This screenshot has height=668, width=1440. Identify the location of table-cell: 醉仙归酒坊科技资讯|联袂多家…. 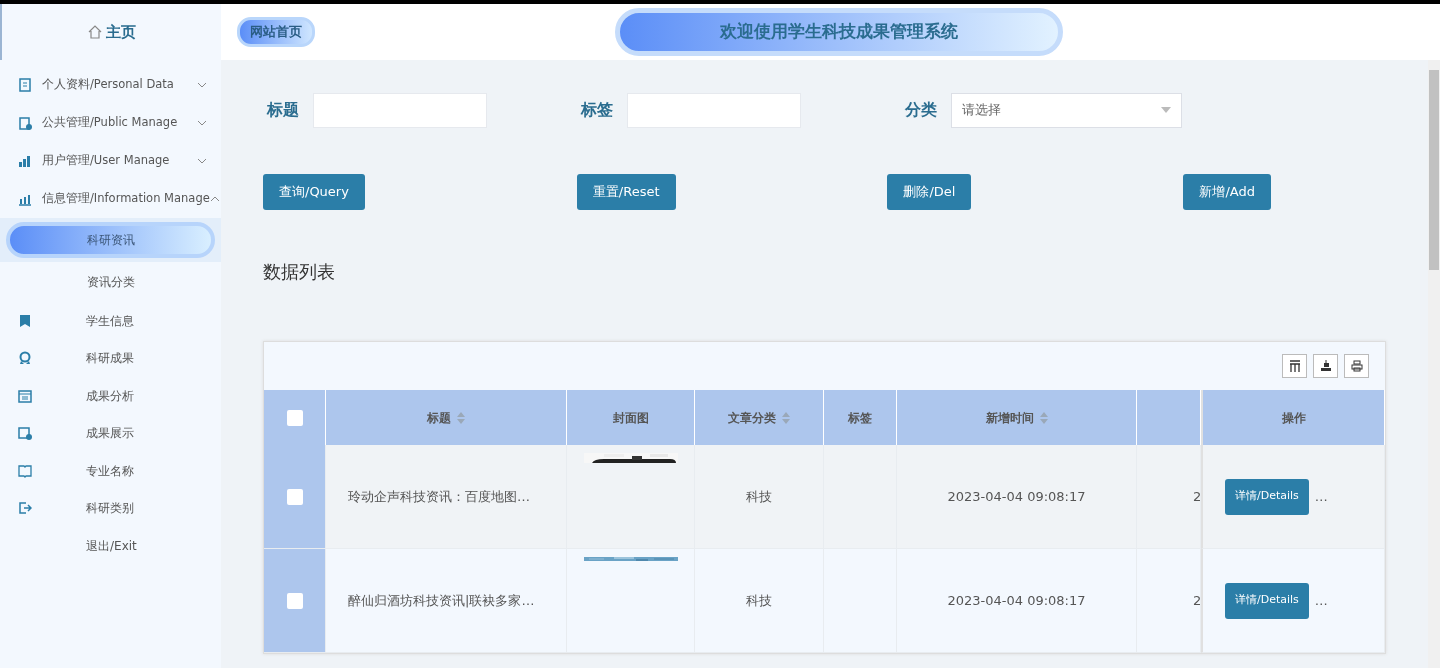
(446, 601).